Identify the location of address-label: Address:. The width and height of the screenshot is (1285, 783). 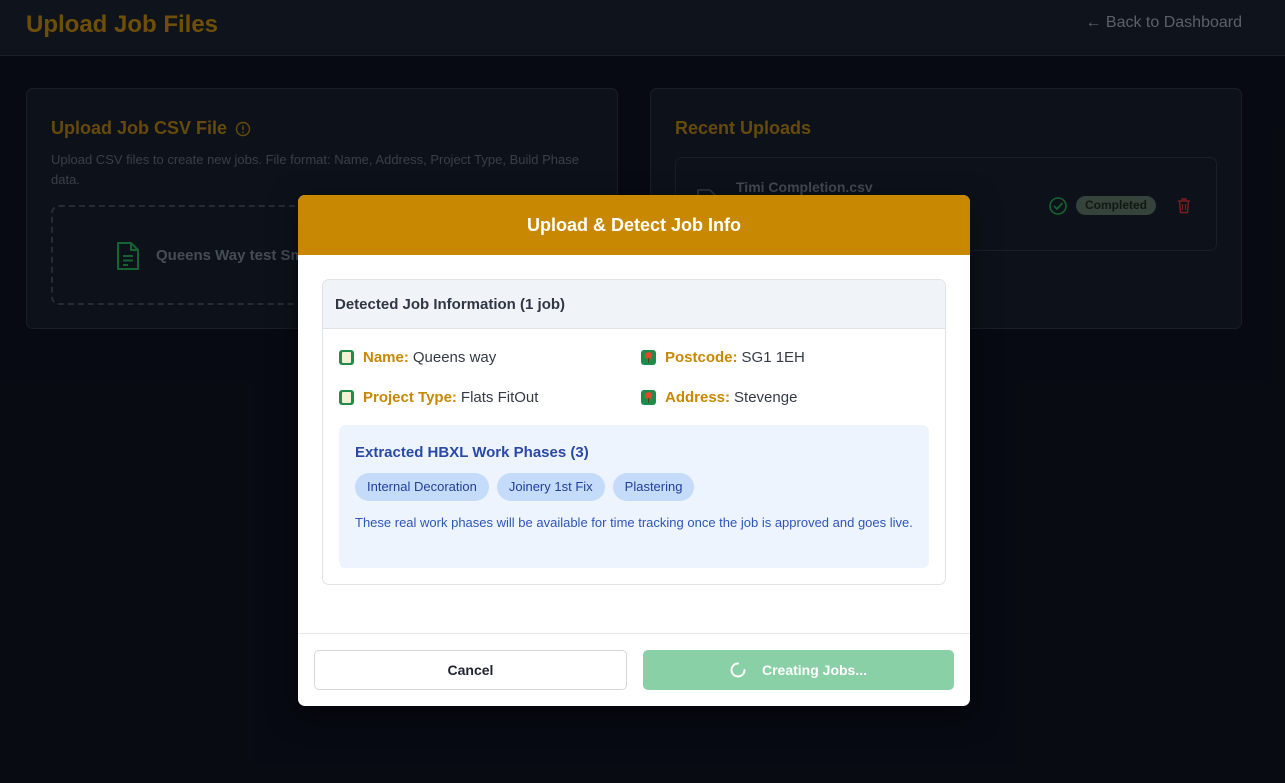
(698, 397).